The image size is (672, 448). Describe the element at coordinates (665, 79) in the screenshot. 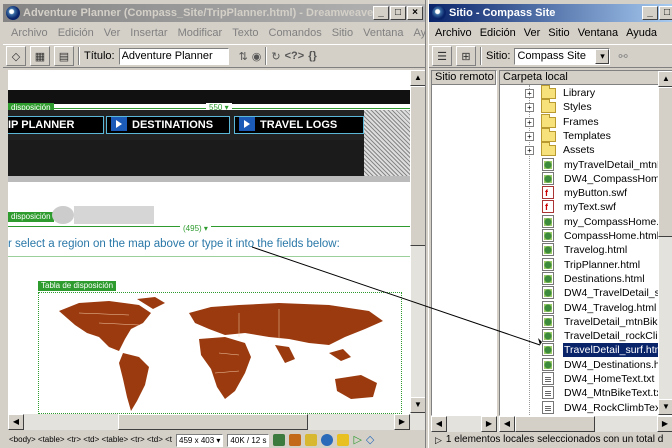

I see `local-scroll-up: ▲` at that location.